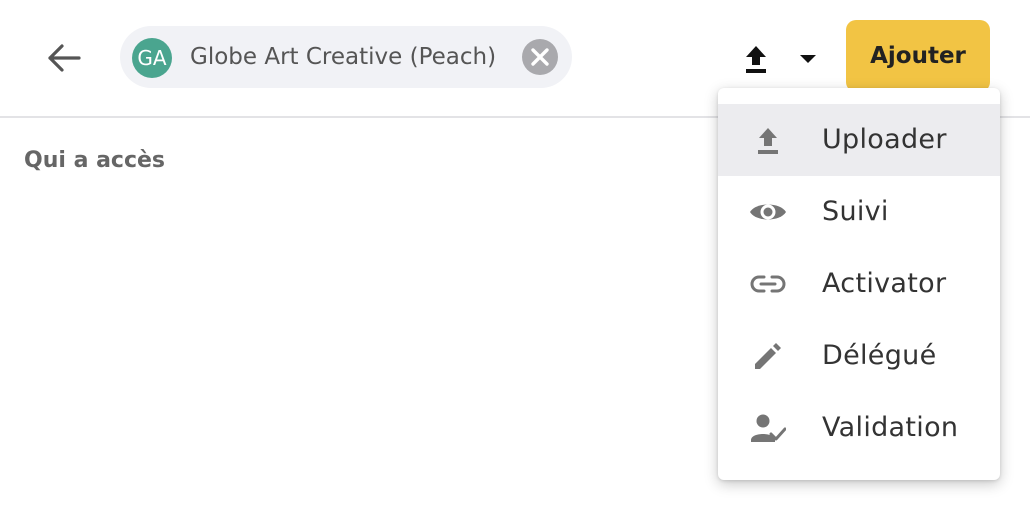 The height and width of the screenshot is (528, 1030). I want to click on user-check-icon, so click(768, 428).